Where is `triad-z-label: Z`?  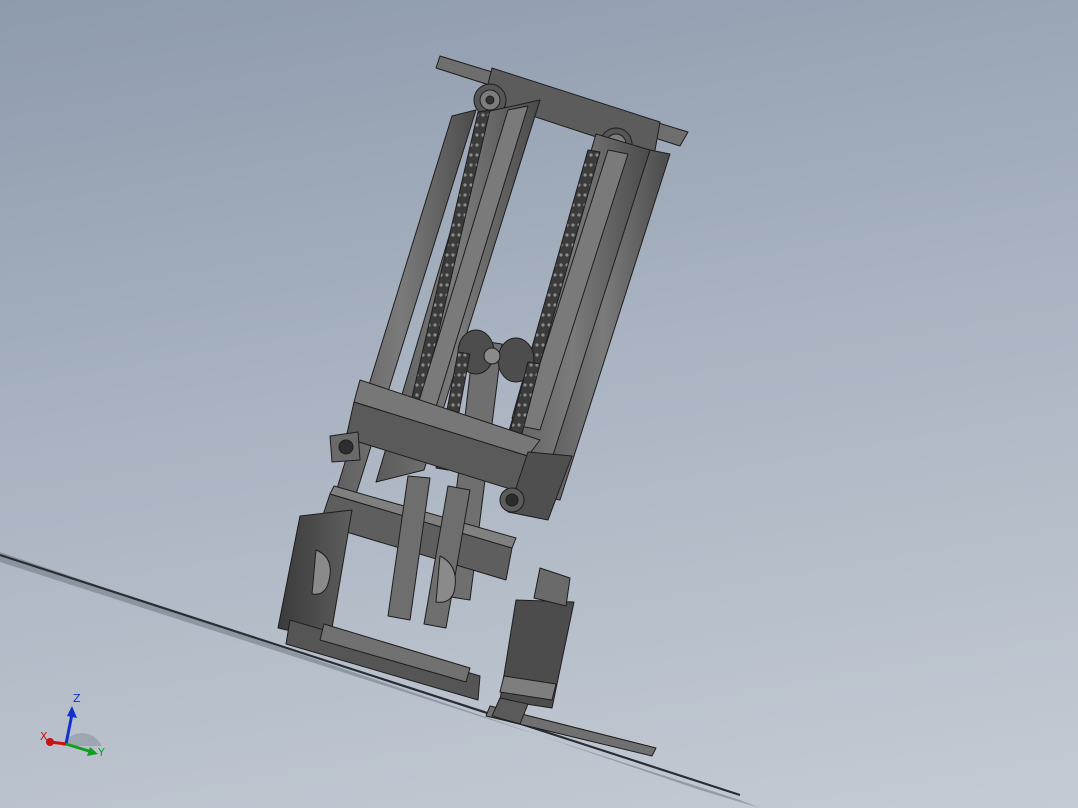
triad-z-label: Z is located at coordinates (77, 698).